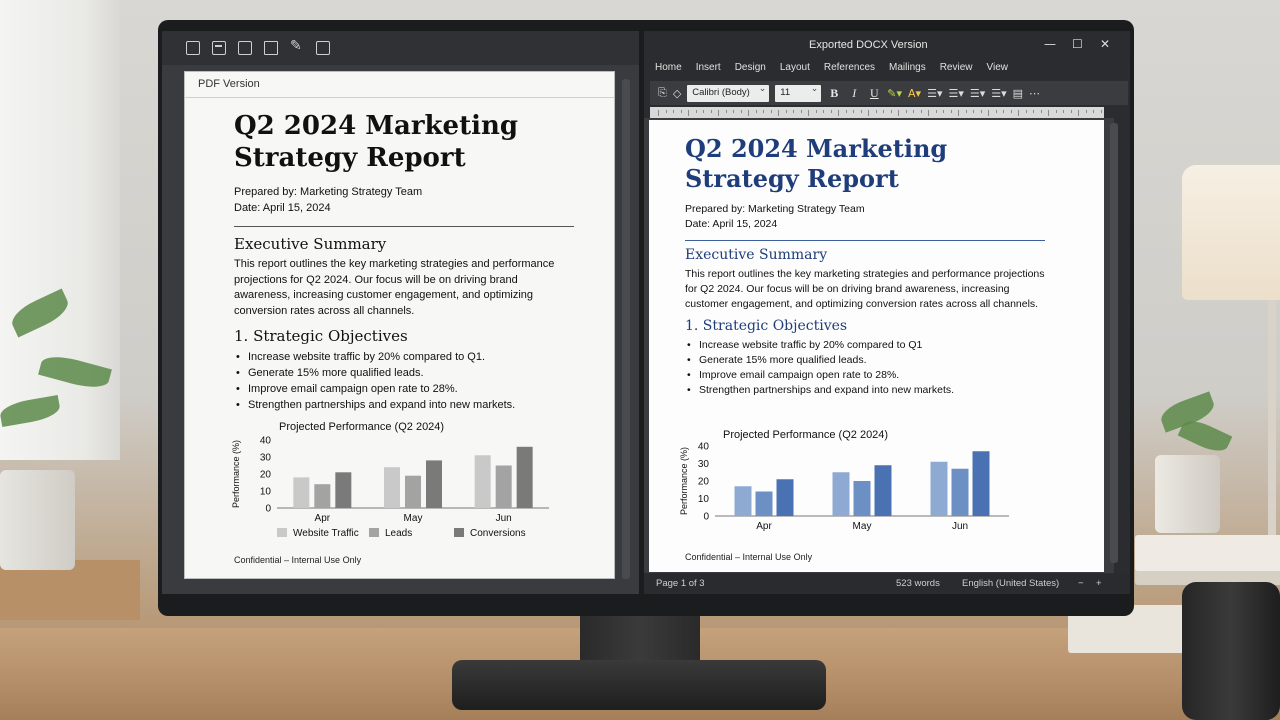 This screenshot has height=720, width=1280. What do you see at coordinates (998, 70) in the screenshot?
I see `tab-view: View` at bounding box center [998, 70].